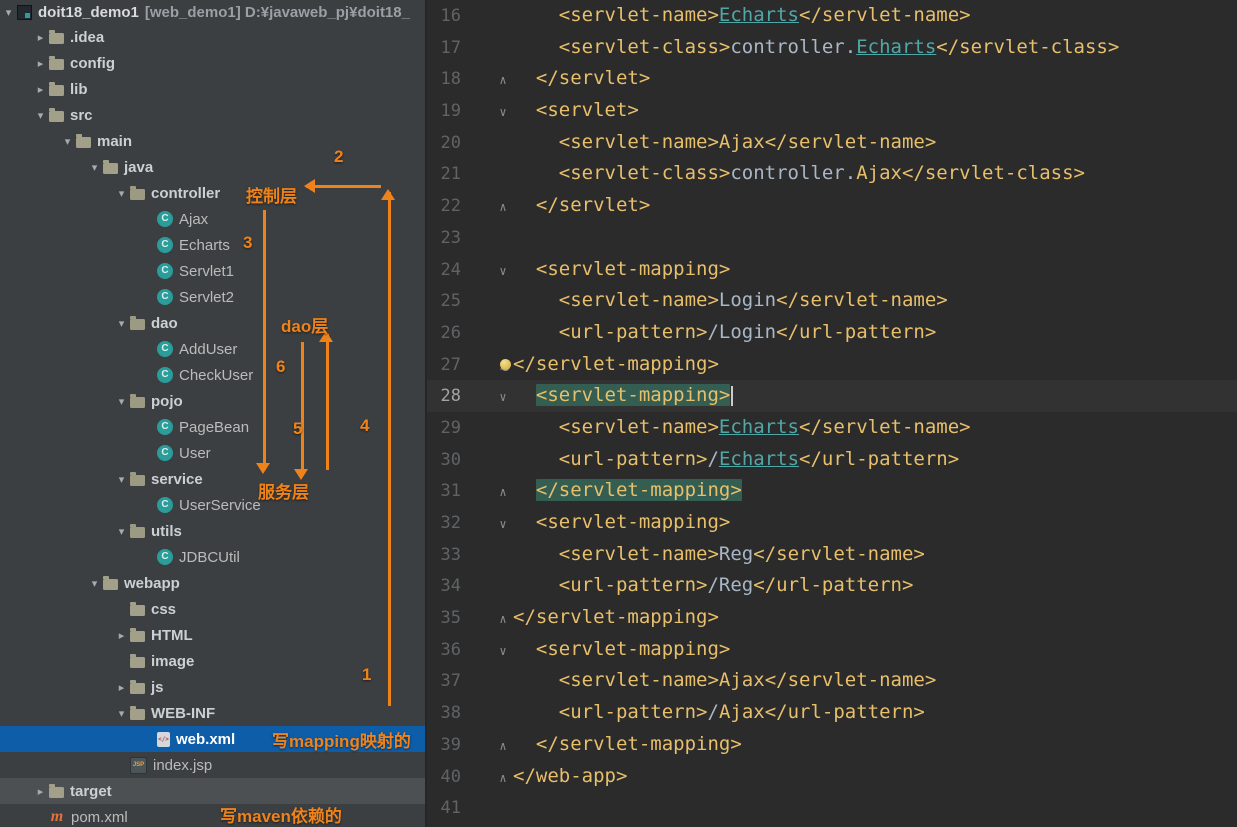 Image resolution: width=1237 pixels, height=827 pixels. Describe the element at coordinates (194, 219) in the screenshot. I see `tree-item-label: Ajax` at that location.